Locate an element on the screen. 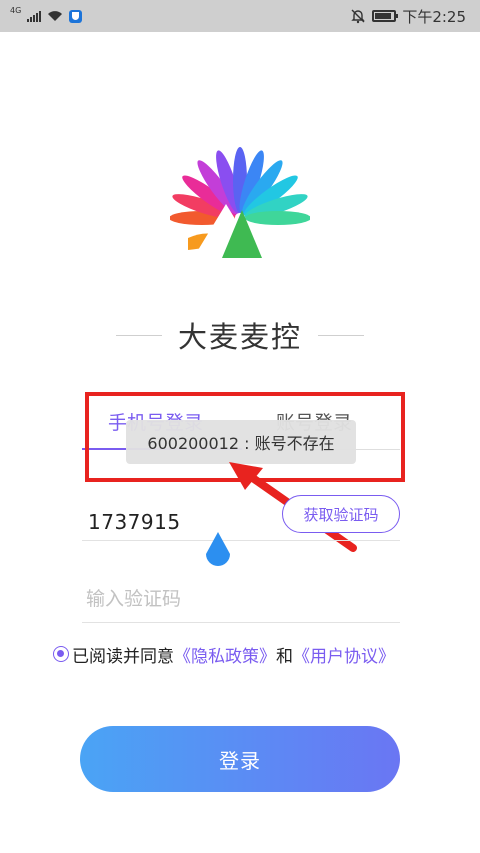  user-agreement-link: 《用户协议》 is located at coordinates (344, 654).